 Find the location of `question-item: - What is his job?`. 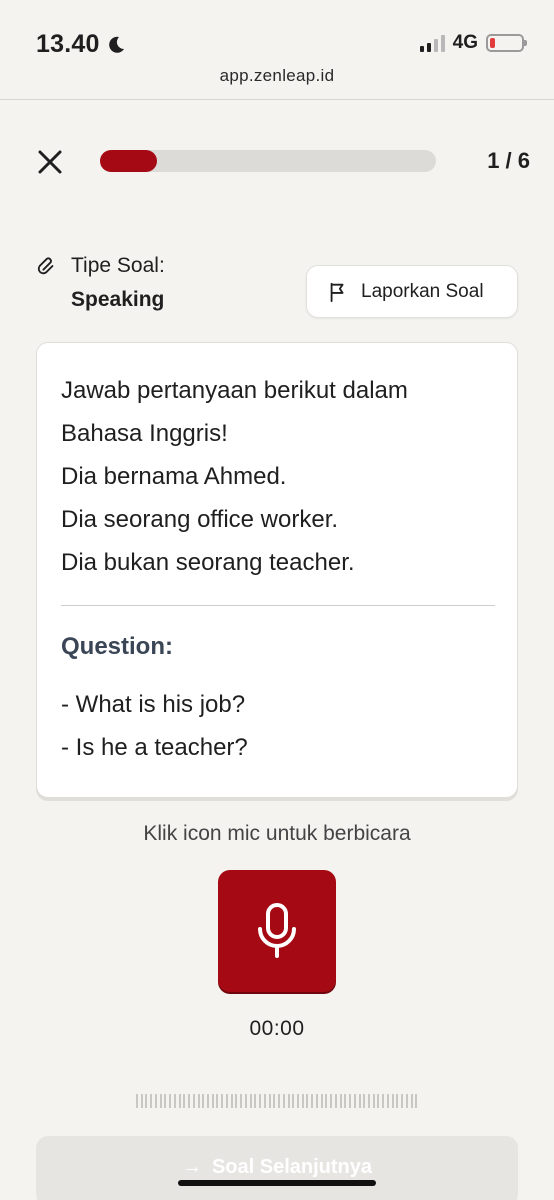

question-item: - What is his job? is located at coordinates (153, 704).